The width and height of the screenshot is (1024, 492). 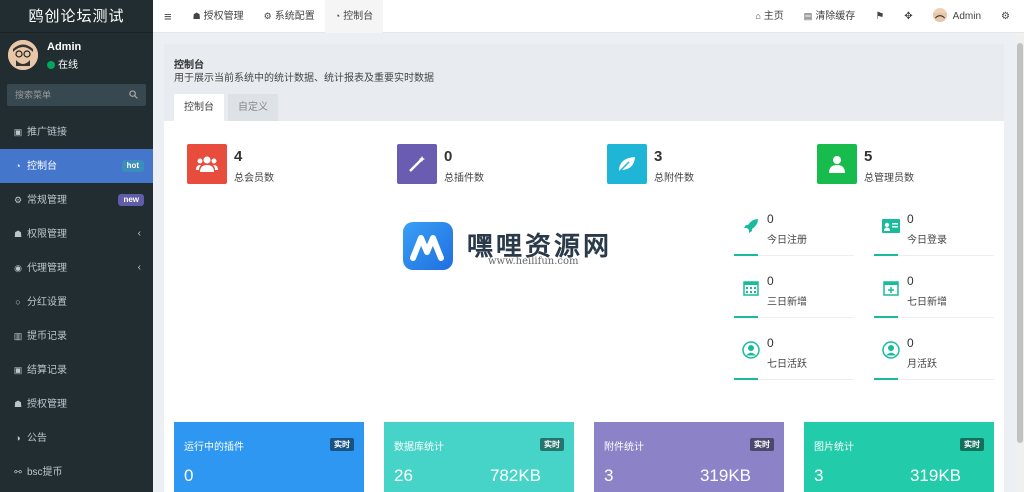 What do you see at coordinates (76, 438) in the screenshot?
I see `sidebar-item-announcement: ◑ 公告` at bounding box center [76, 438].